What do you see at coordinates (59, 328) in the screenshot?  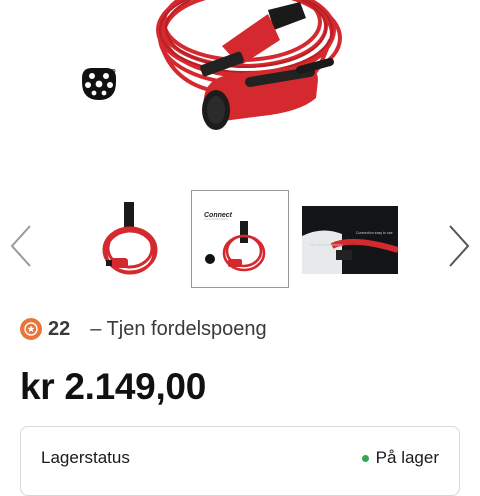 I see `points-count: 22` at bounding box center [59, 328].